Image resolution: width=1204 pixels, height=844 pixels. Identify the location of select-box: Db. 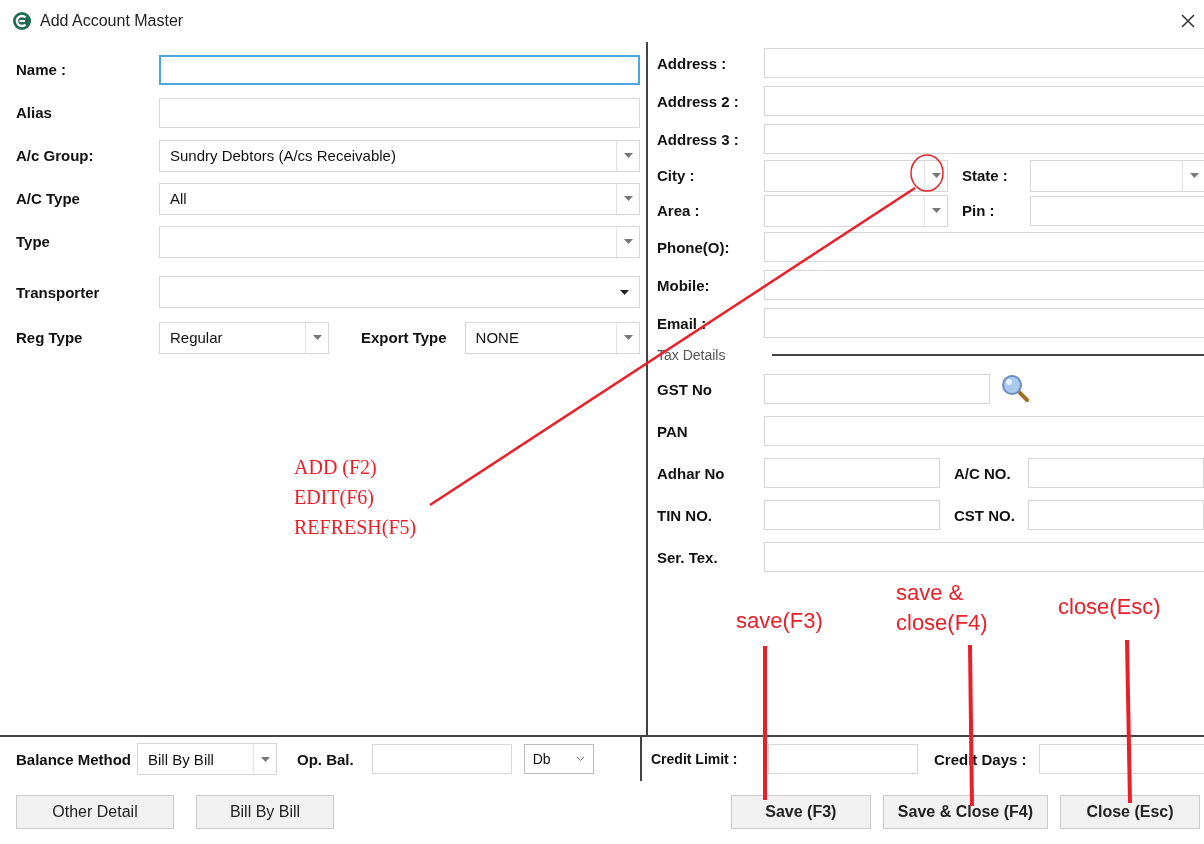
(558, 759).